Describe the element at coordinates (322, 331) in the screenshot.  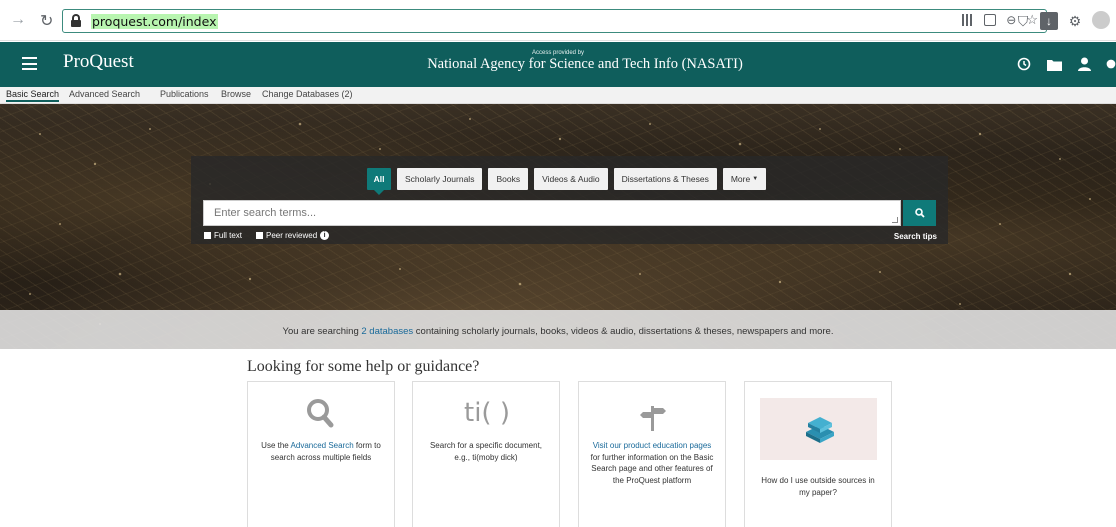
I see `database-info-prefix: You are searching` at that location.